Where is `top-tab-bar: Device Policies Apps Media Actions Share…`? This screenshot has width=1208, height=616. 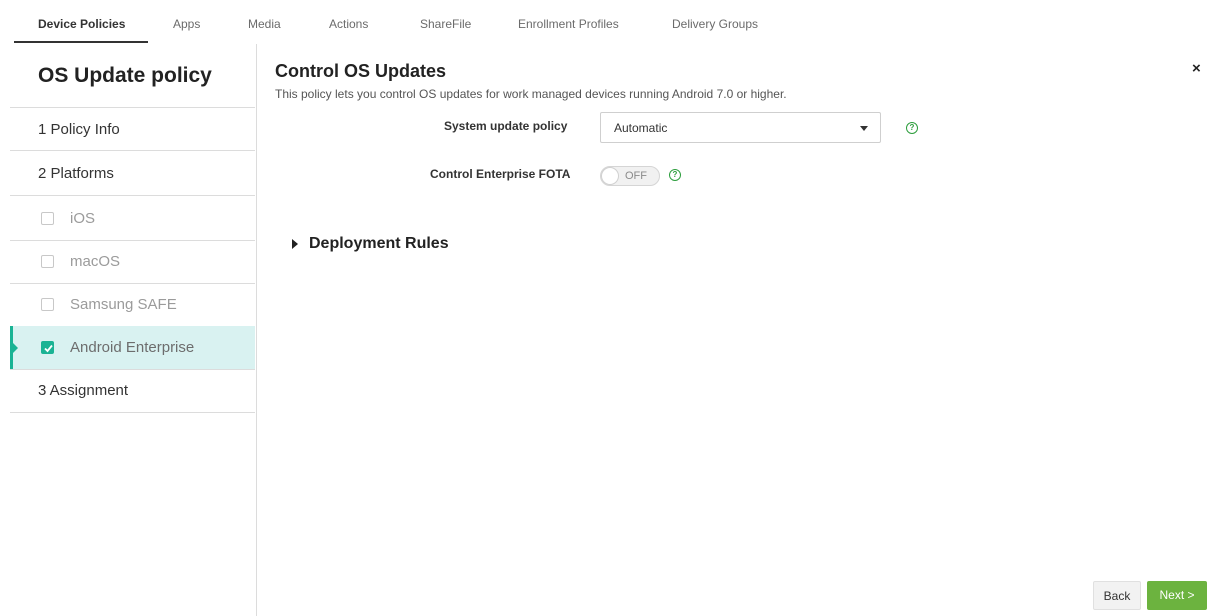 top-tab-bar: Device Policies Apps Media Actions Share… is located at coordinates (604, 22).